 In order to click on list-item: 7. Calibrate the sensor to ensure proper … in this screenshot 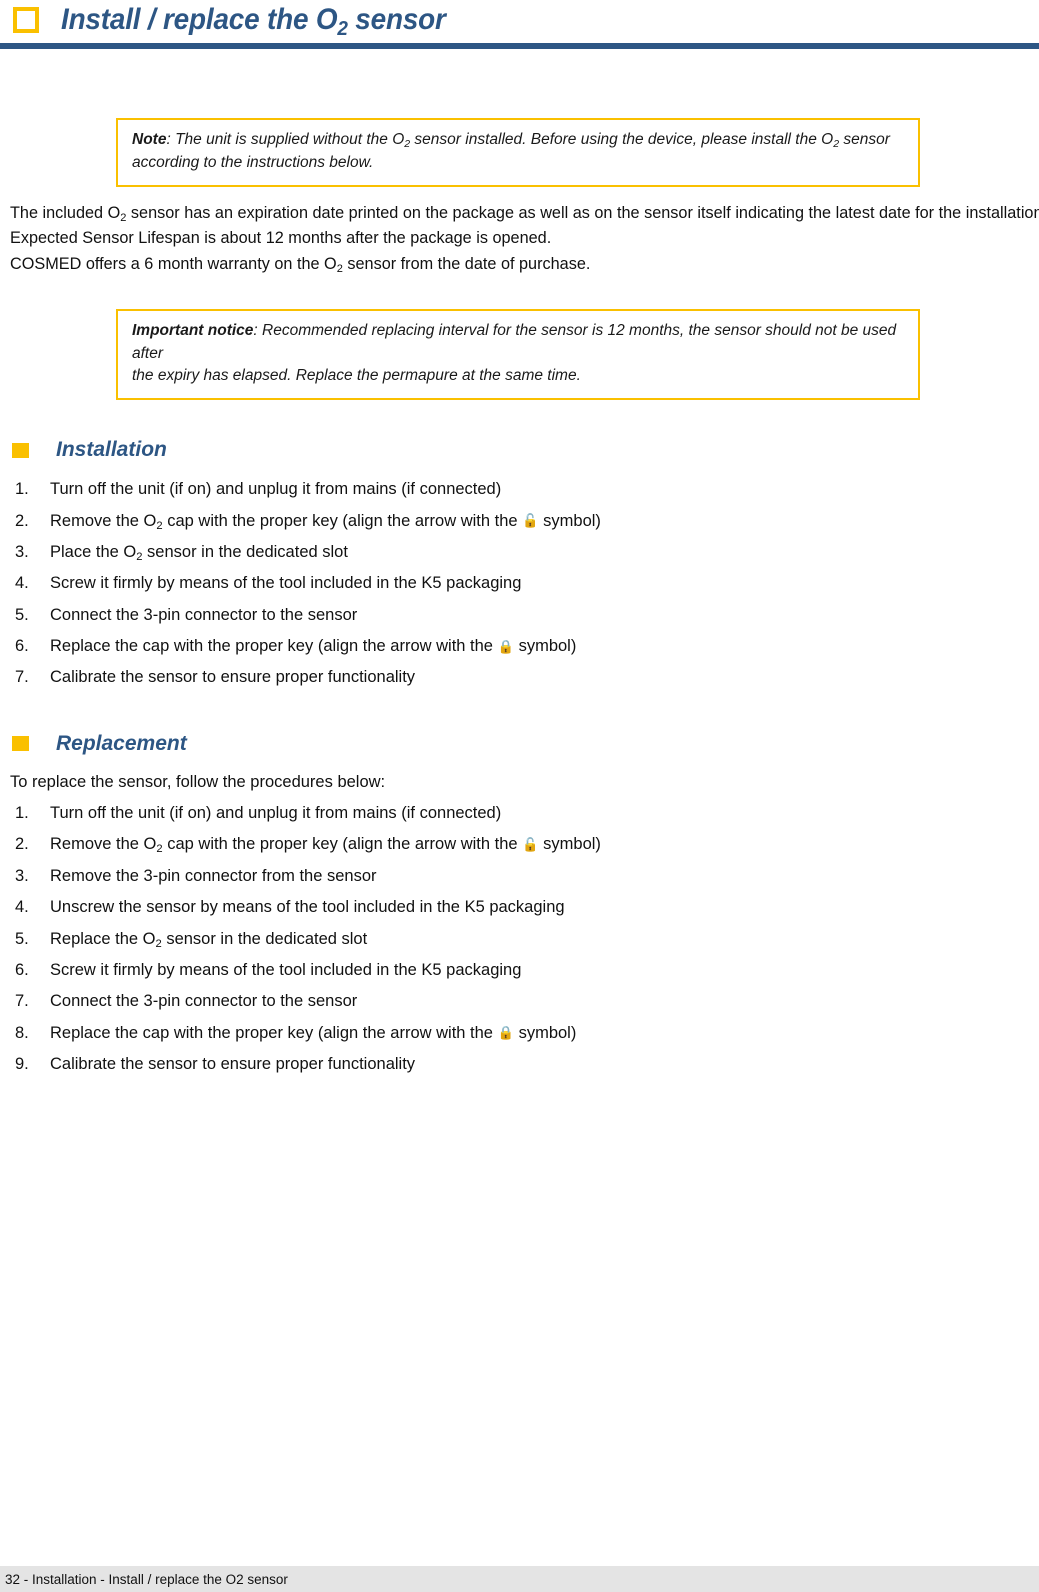, I will do `click(520, 677)`.